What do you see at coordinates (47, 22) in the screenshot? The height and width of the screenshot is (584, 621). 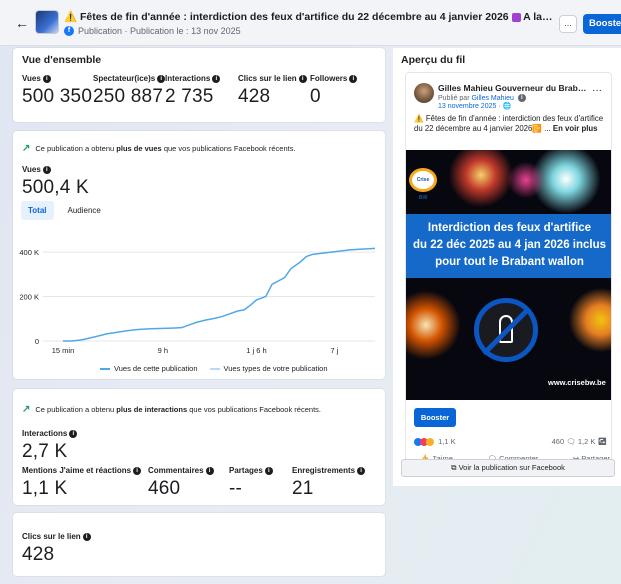 I see `post-thumbnail` at bounding box center [47, 22].